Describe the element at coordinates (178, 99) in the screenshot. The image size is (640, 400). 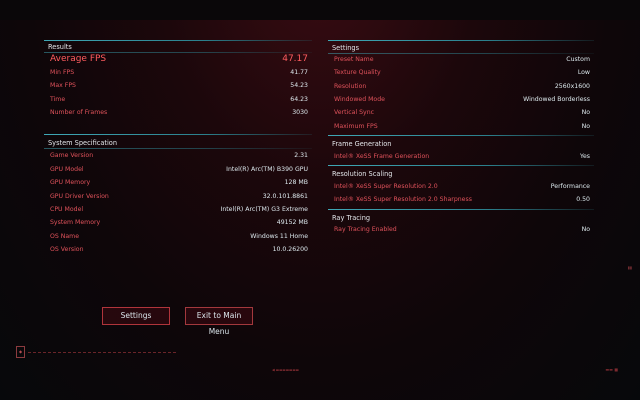
I see `result-row-time: Time 64.23` at that location.